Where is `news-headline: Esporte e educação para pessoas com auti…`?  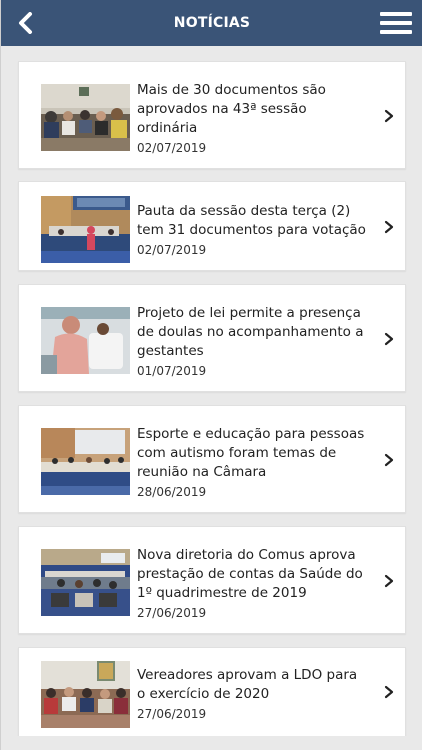
news-headline: Esporte e educação para pessoas com auti… is located at coordinates (251, 453).